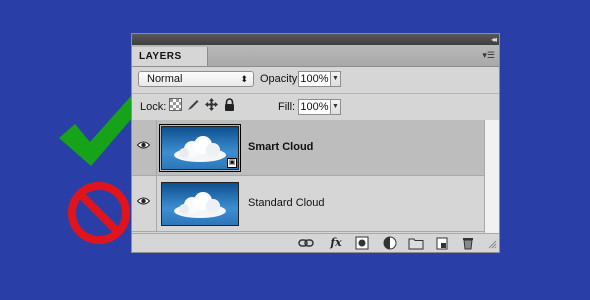  I want to click on layer-thumbnail, so click(200, 204).